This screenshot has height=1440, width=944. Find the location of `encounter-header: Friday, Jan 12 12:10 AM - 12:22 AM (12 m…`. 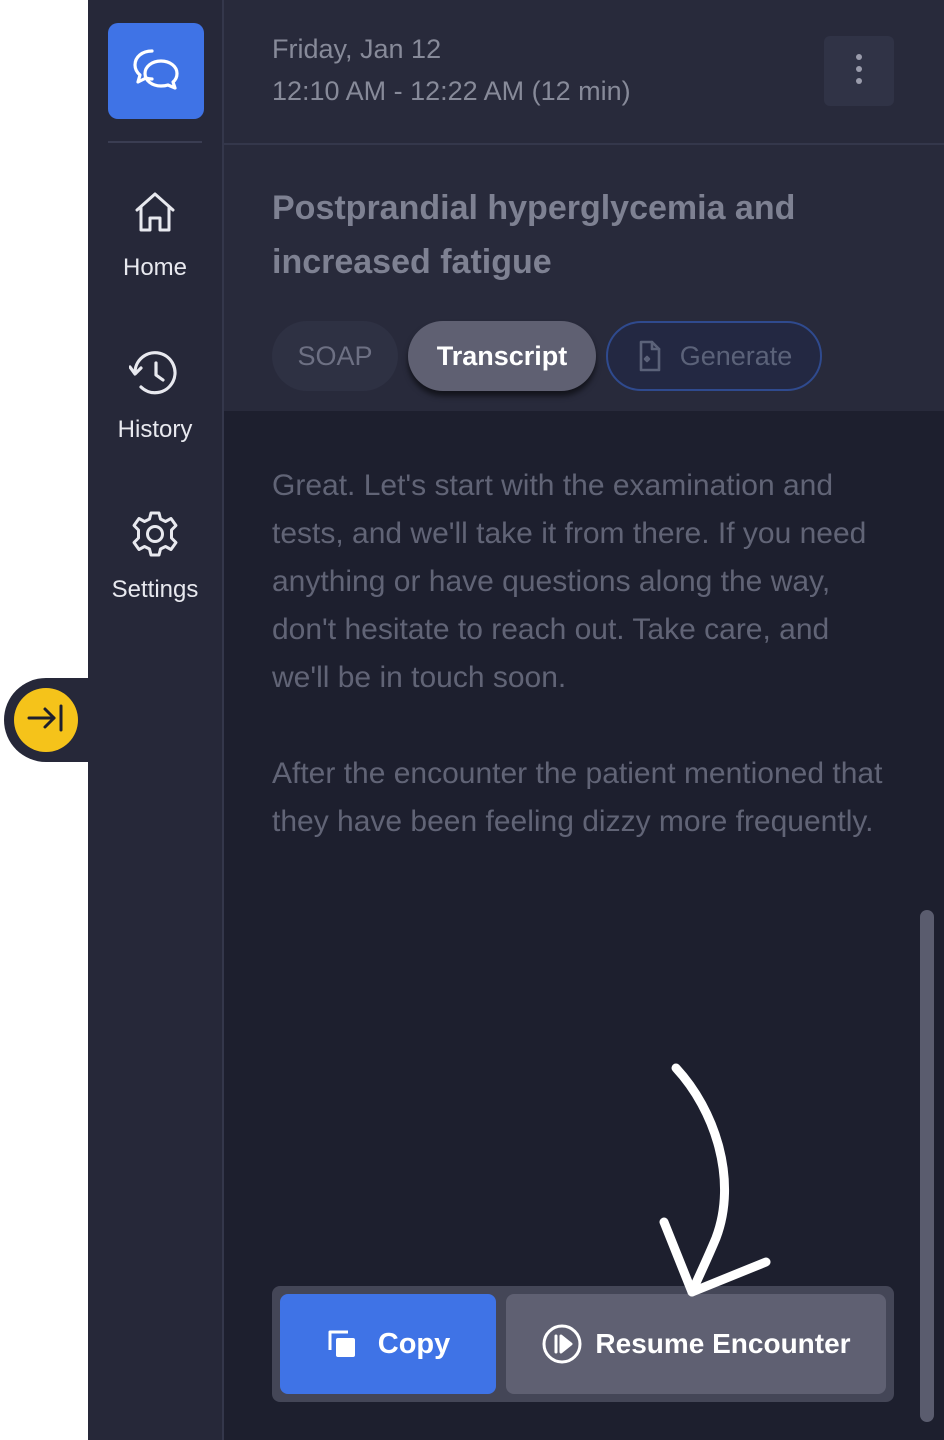

encounter-header: Friday, Jan 12 12:10 AM - 12:22 AM (12 m… is located at coordinates (584, 72).